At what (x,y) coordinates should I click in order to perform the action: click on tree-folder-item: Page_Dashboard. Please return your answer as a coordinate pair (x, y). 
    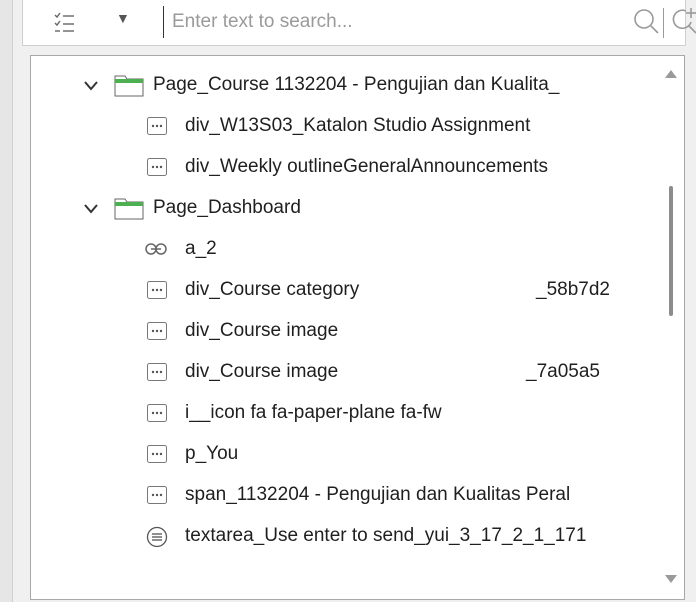
    Looking at the image, I should click on (343, 208).